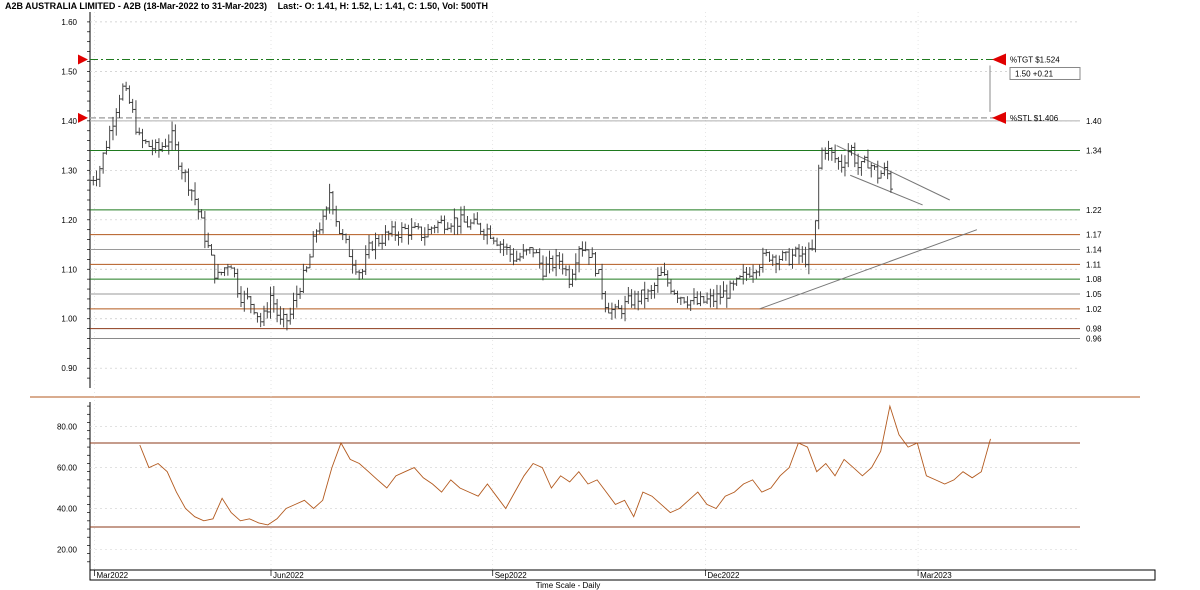 Image resolution: width=1200 pixels, height=590 pixels. What do you see at coordinates (1094, 294) in the screenshot?
I see `level-label: 1.05` at bounding box center [1094, 294].